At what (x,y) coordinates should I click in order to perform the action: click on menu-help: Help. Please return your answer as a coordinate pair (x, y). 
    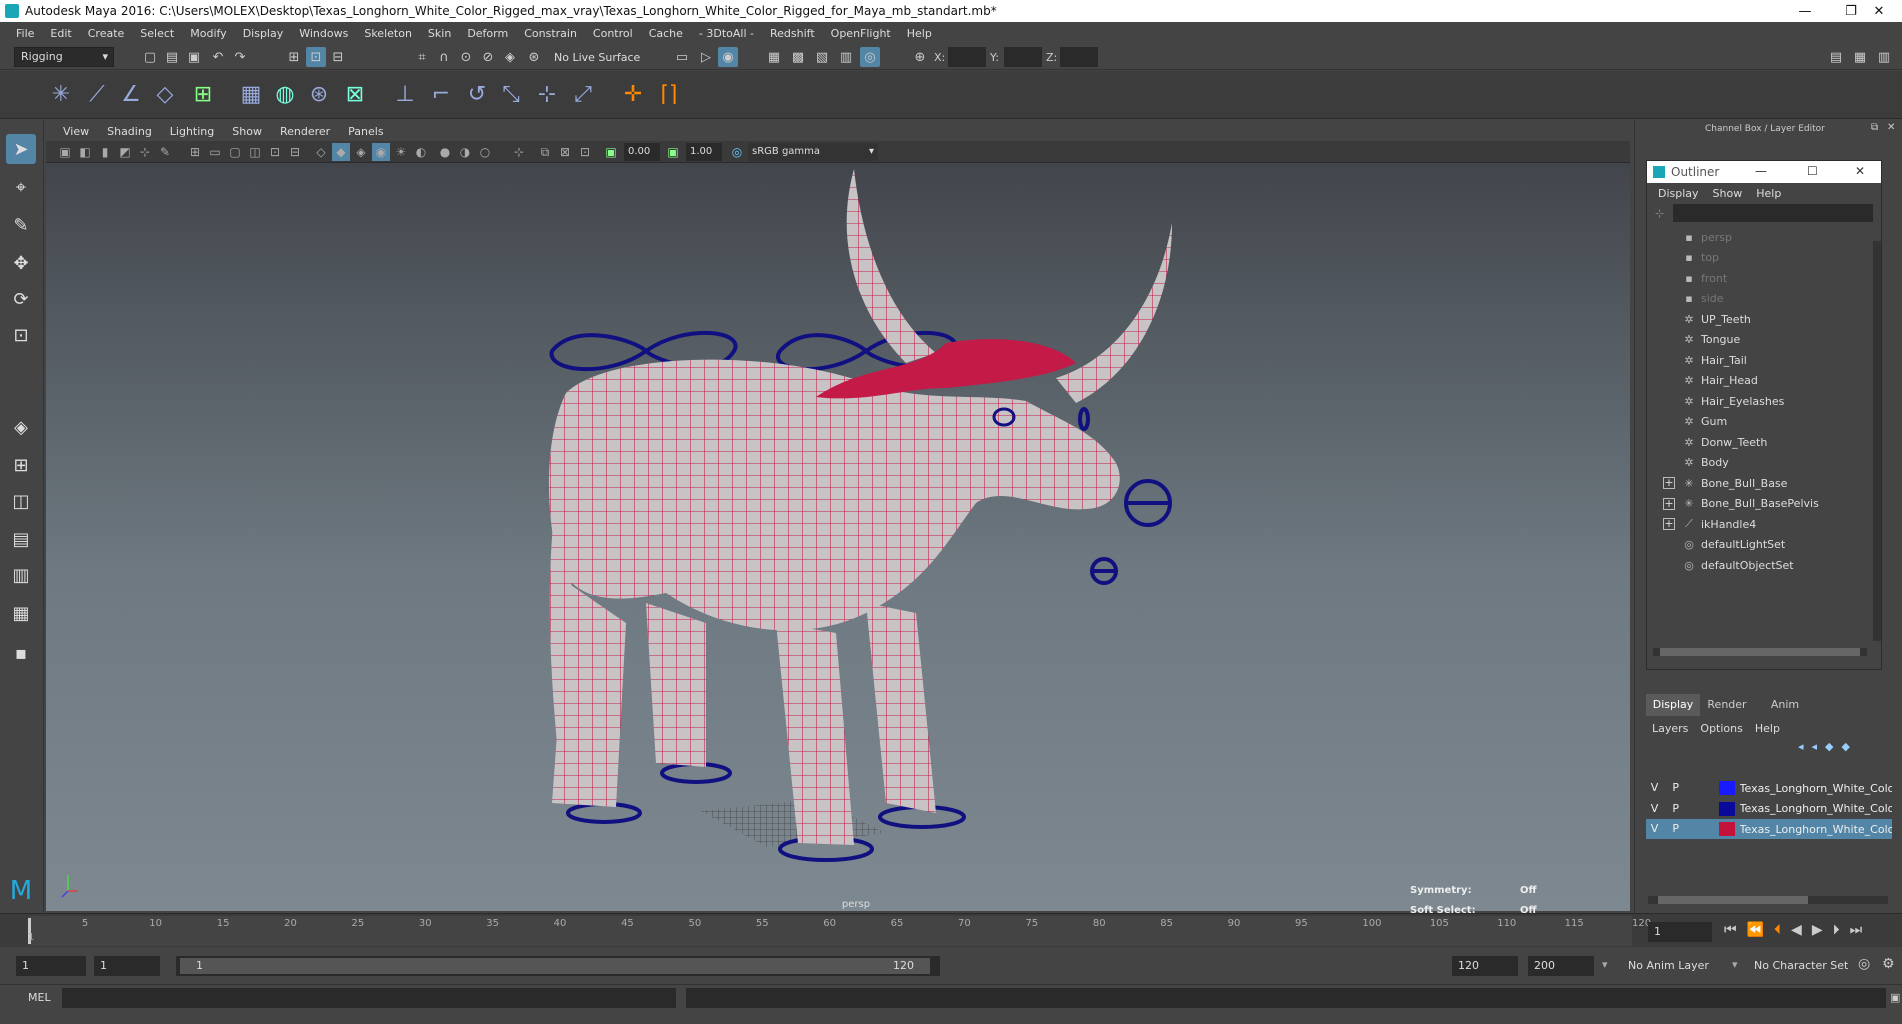
    Looking at the image, I should click on (919, 33).